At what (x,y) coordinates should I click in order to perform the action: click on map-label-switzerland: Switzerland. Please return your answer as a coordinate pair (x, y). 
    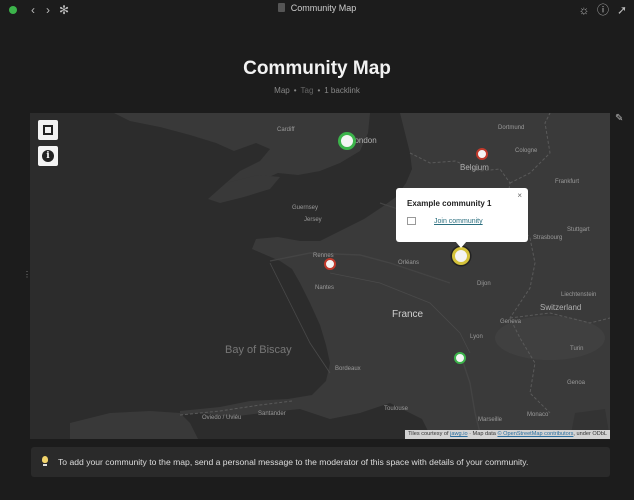
    Looking at the image, I should click on (561, 307).